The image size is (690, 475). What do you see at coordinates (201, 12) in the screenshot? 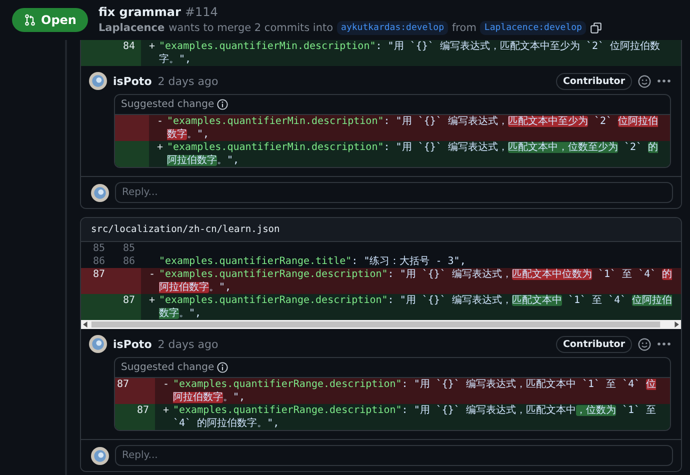
I see `pull-request-number: #114` at bounding box center [201, 12].